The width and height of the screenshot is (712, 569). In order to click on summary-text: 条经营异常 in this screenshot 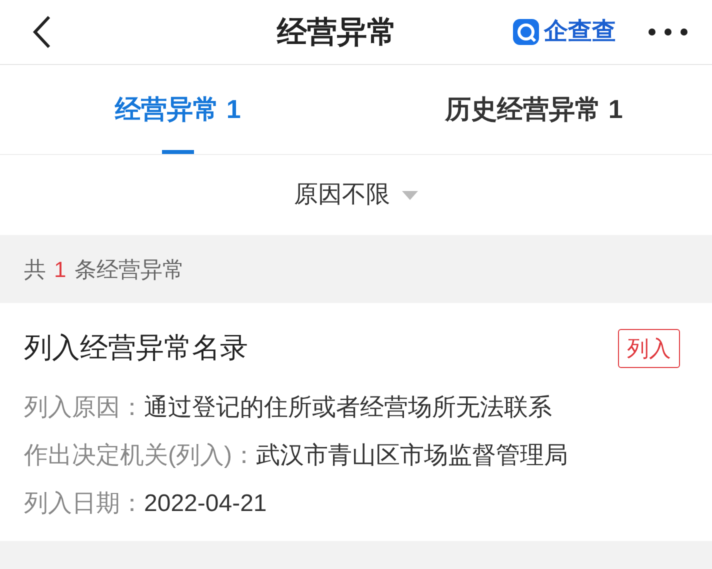, I will do `click(129, 270)`.